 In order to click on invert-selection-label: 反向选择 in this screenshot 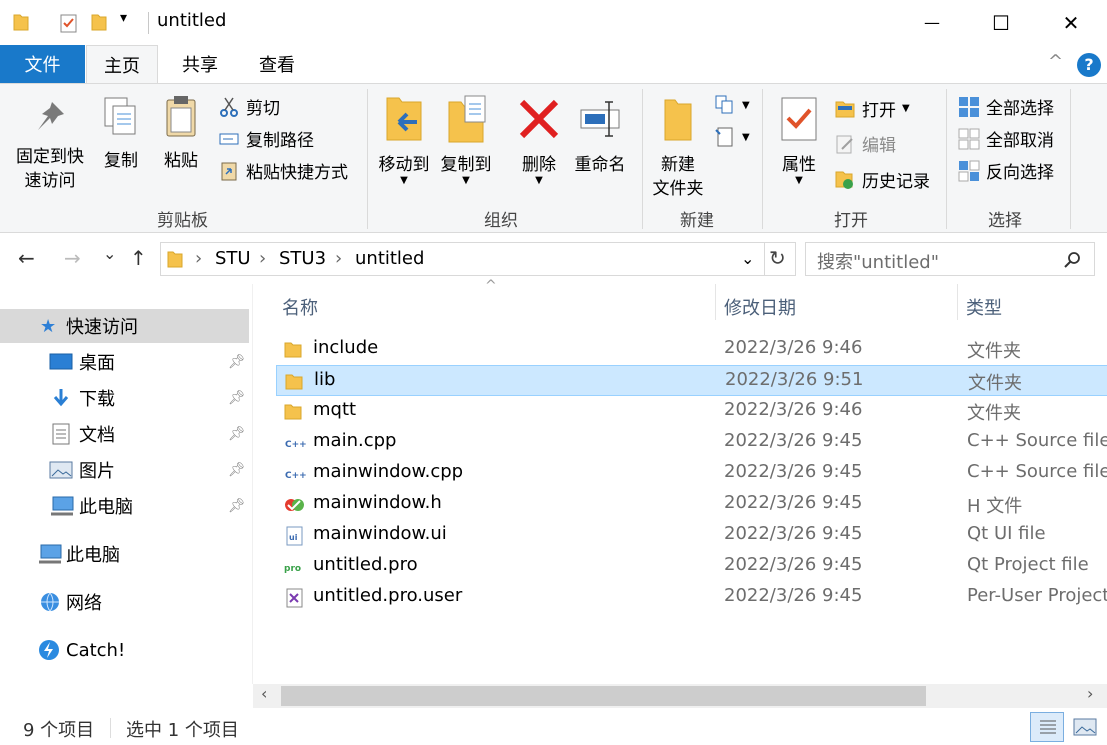, I will do `click(1020, 173)`.